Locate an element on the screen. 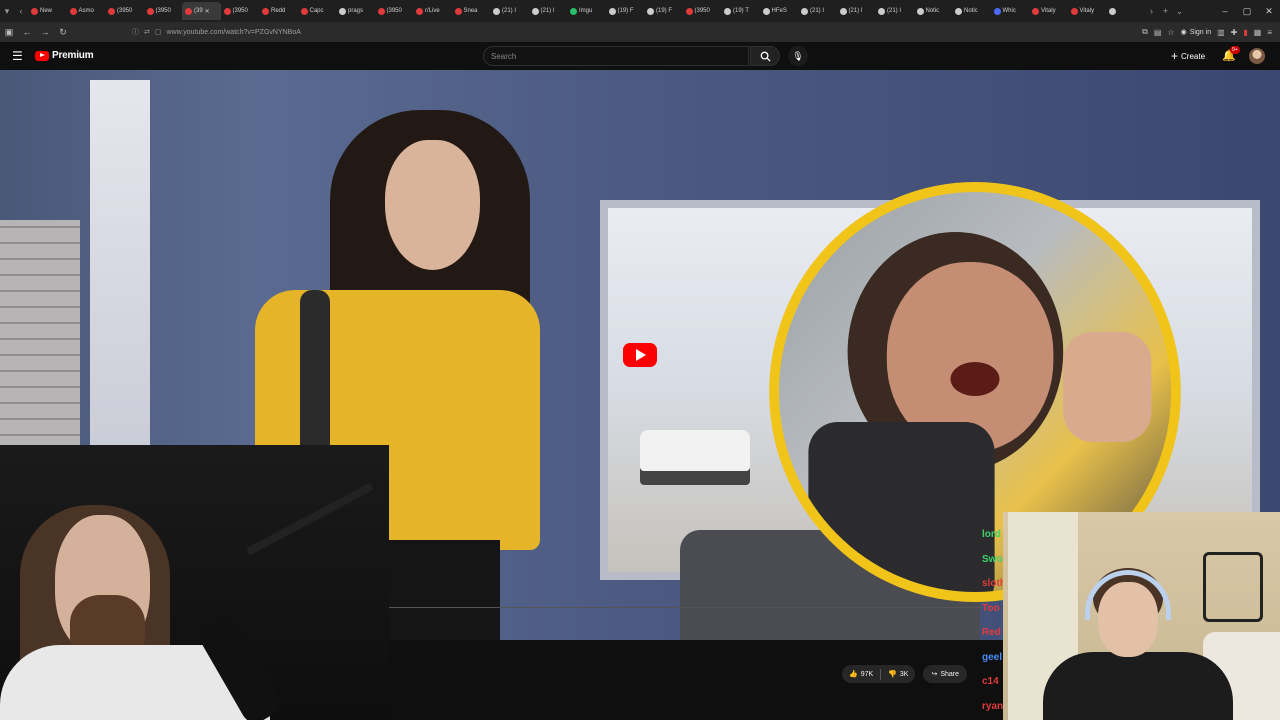 This screenshot has height=720, width=1280. browser-tab: prags is located at coordinates (355, 11).